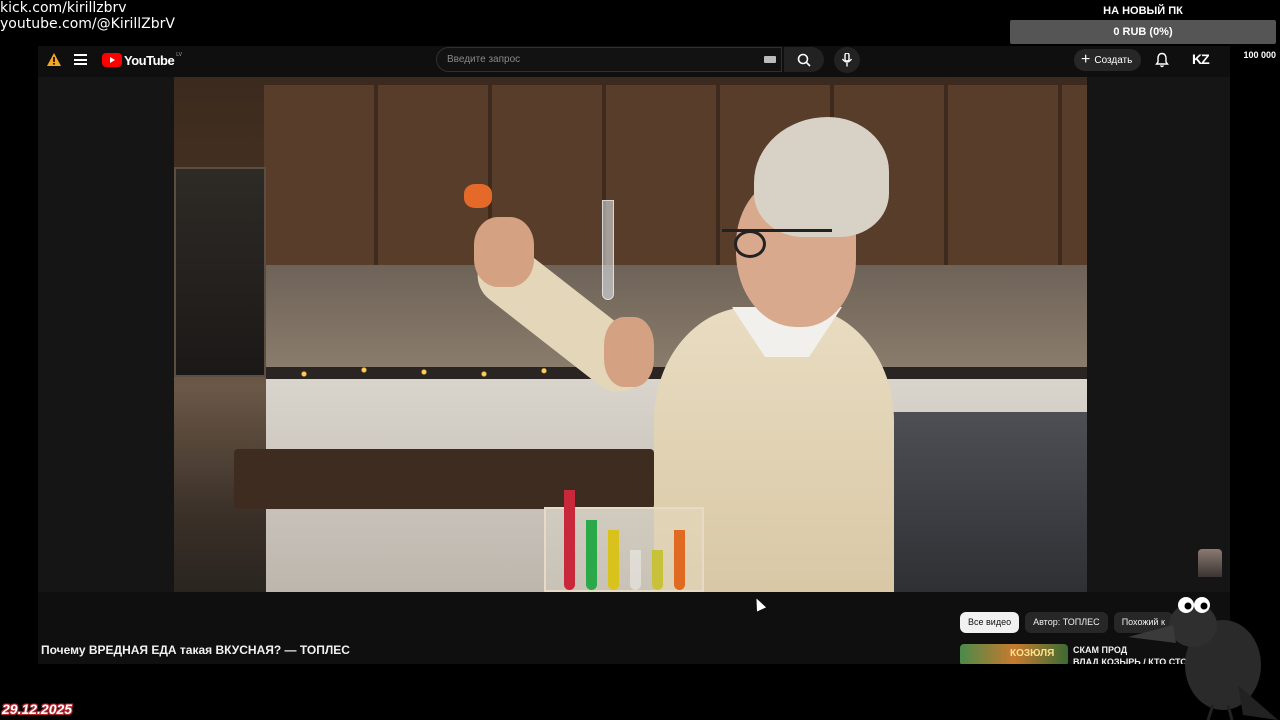  I want to click on goal-max: 100 000, so click(1259, 55).